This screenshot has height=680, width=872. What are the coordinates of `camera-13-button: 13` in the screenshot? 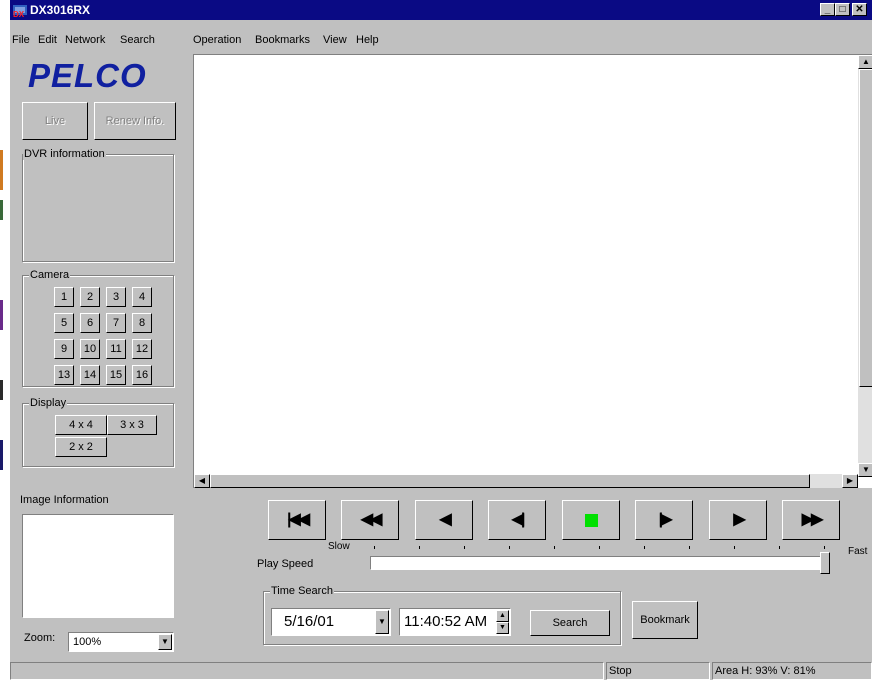 It's located at (64, 375).